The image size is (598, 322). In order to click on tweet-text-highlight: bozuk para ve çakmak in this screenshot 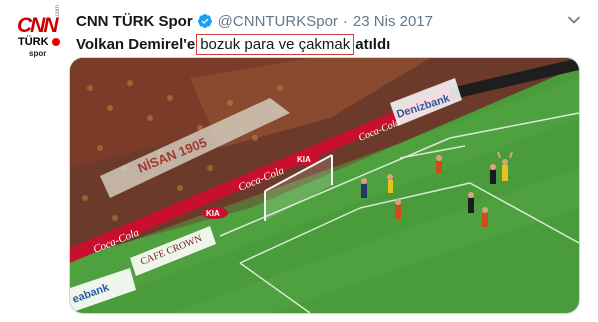, I will do `click(275, 44)`.